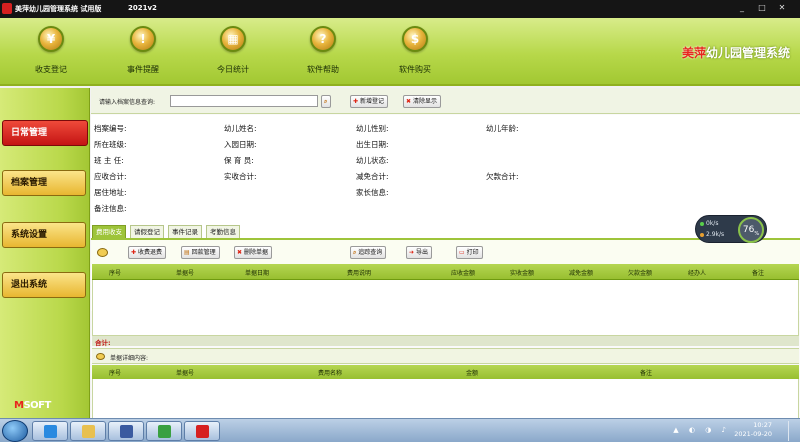  Describe the element at coordinates (762, 8) in the screenshot. I see `maximize-button: □` at that location.